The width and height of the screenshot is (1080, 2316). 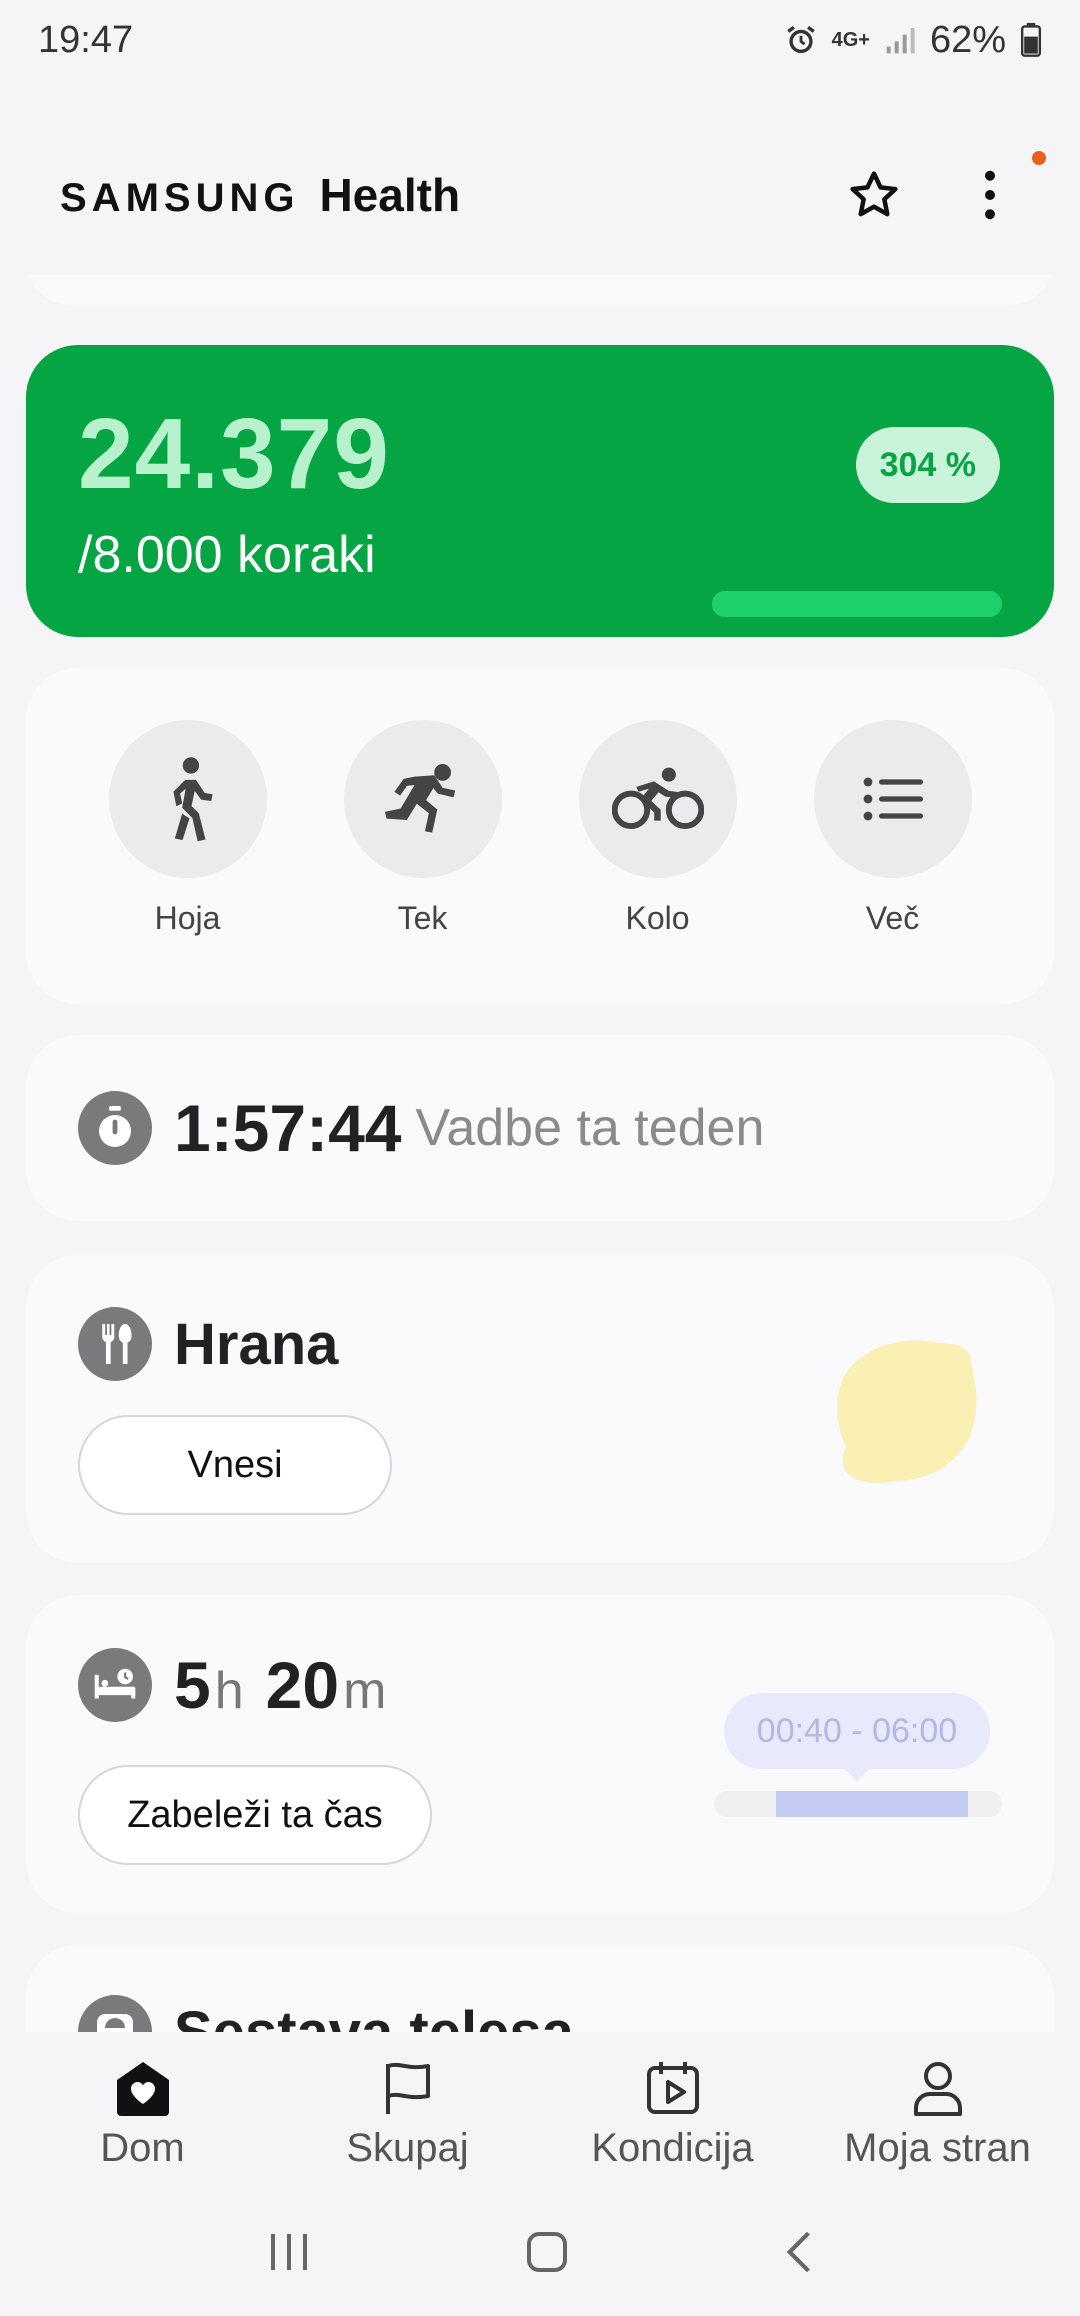 What do you see at coordinates (187, 918) in the screenshot?
I see `activity-walk-label: Hoja` at bounding box center [187, 918].